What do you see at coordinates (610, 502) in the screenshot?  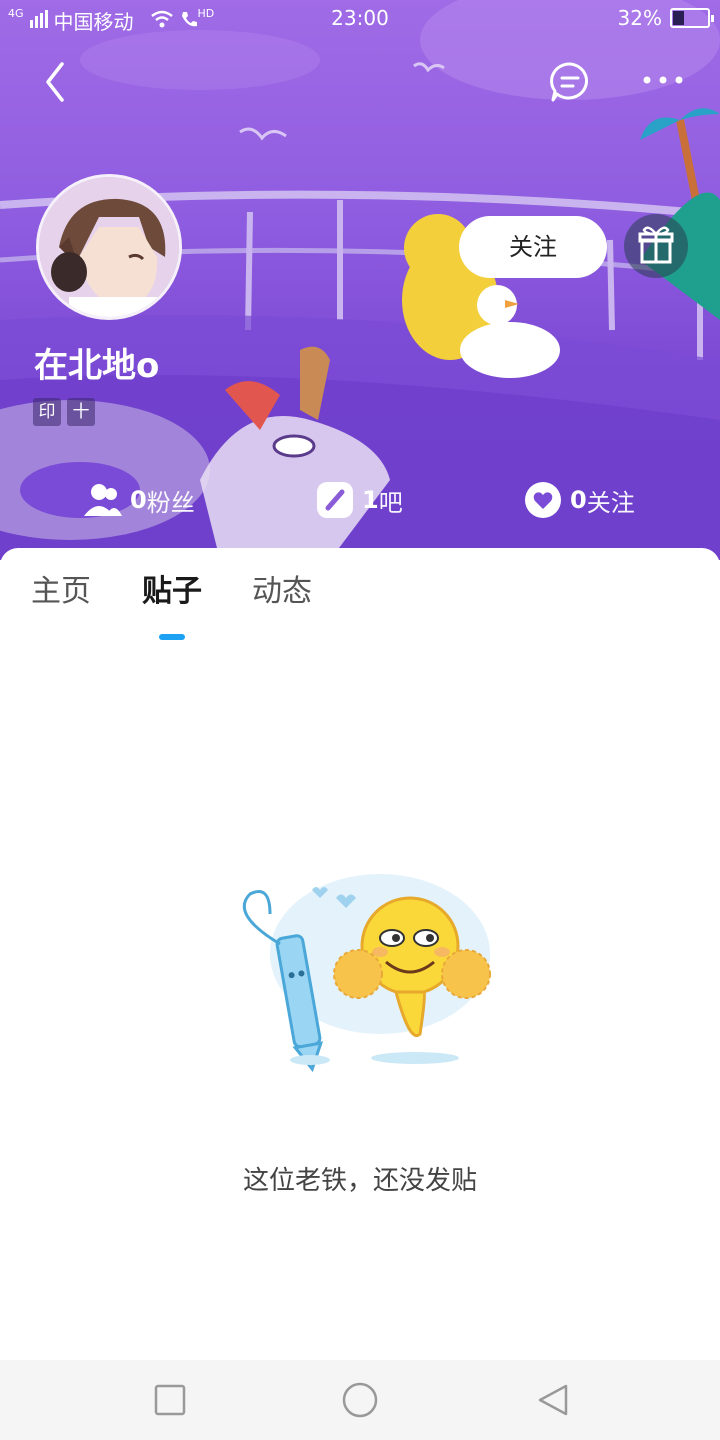 I see `following-label: 关注` at bounding box center [610, 502].